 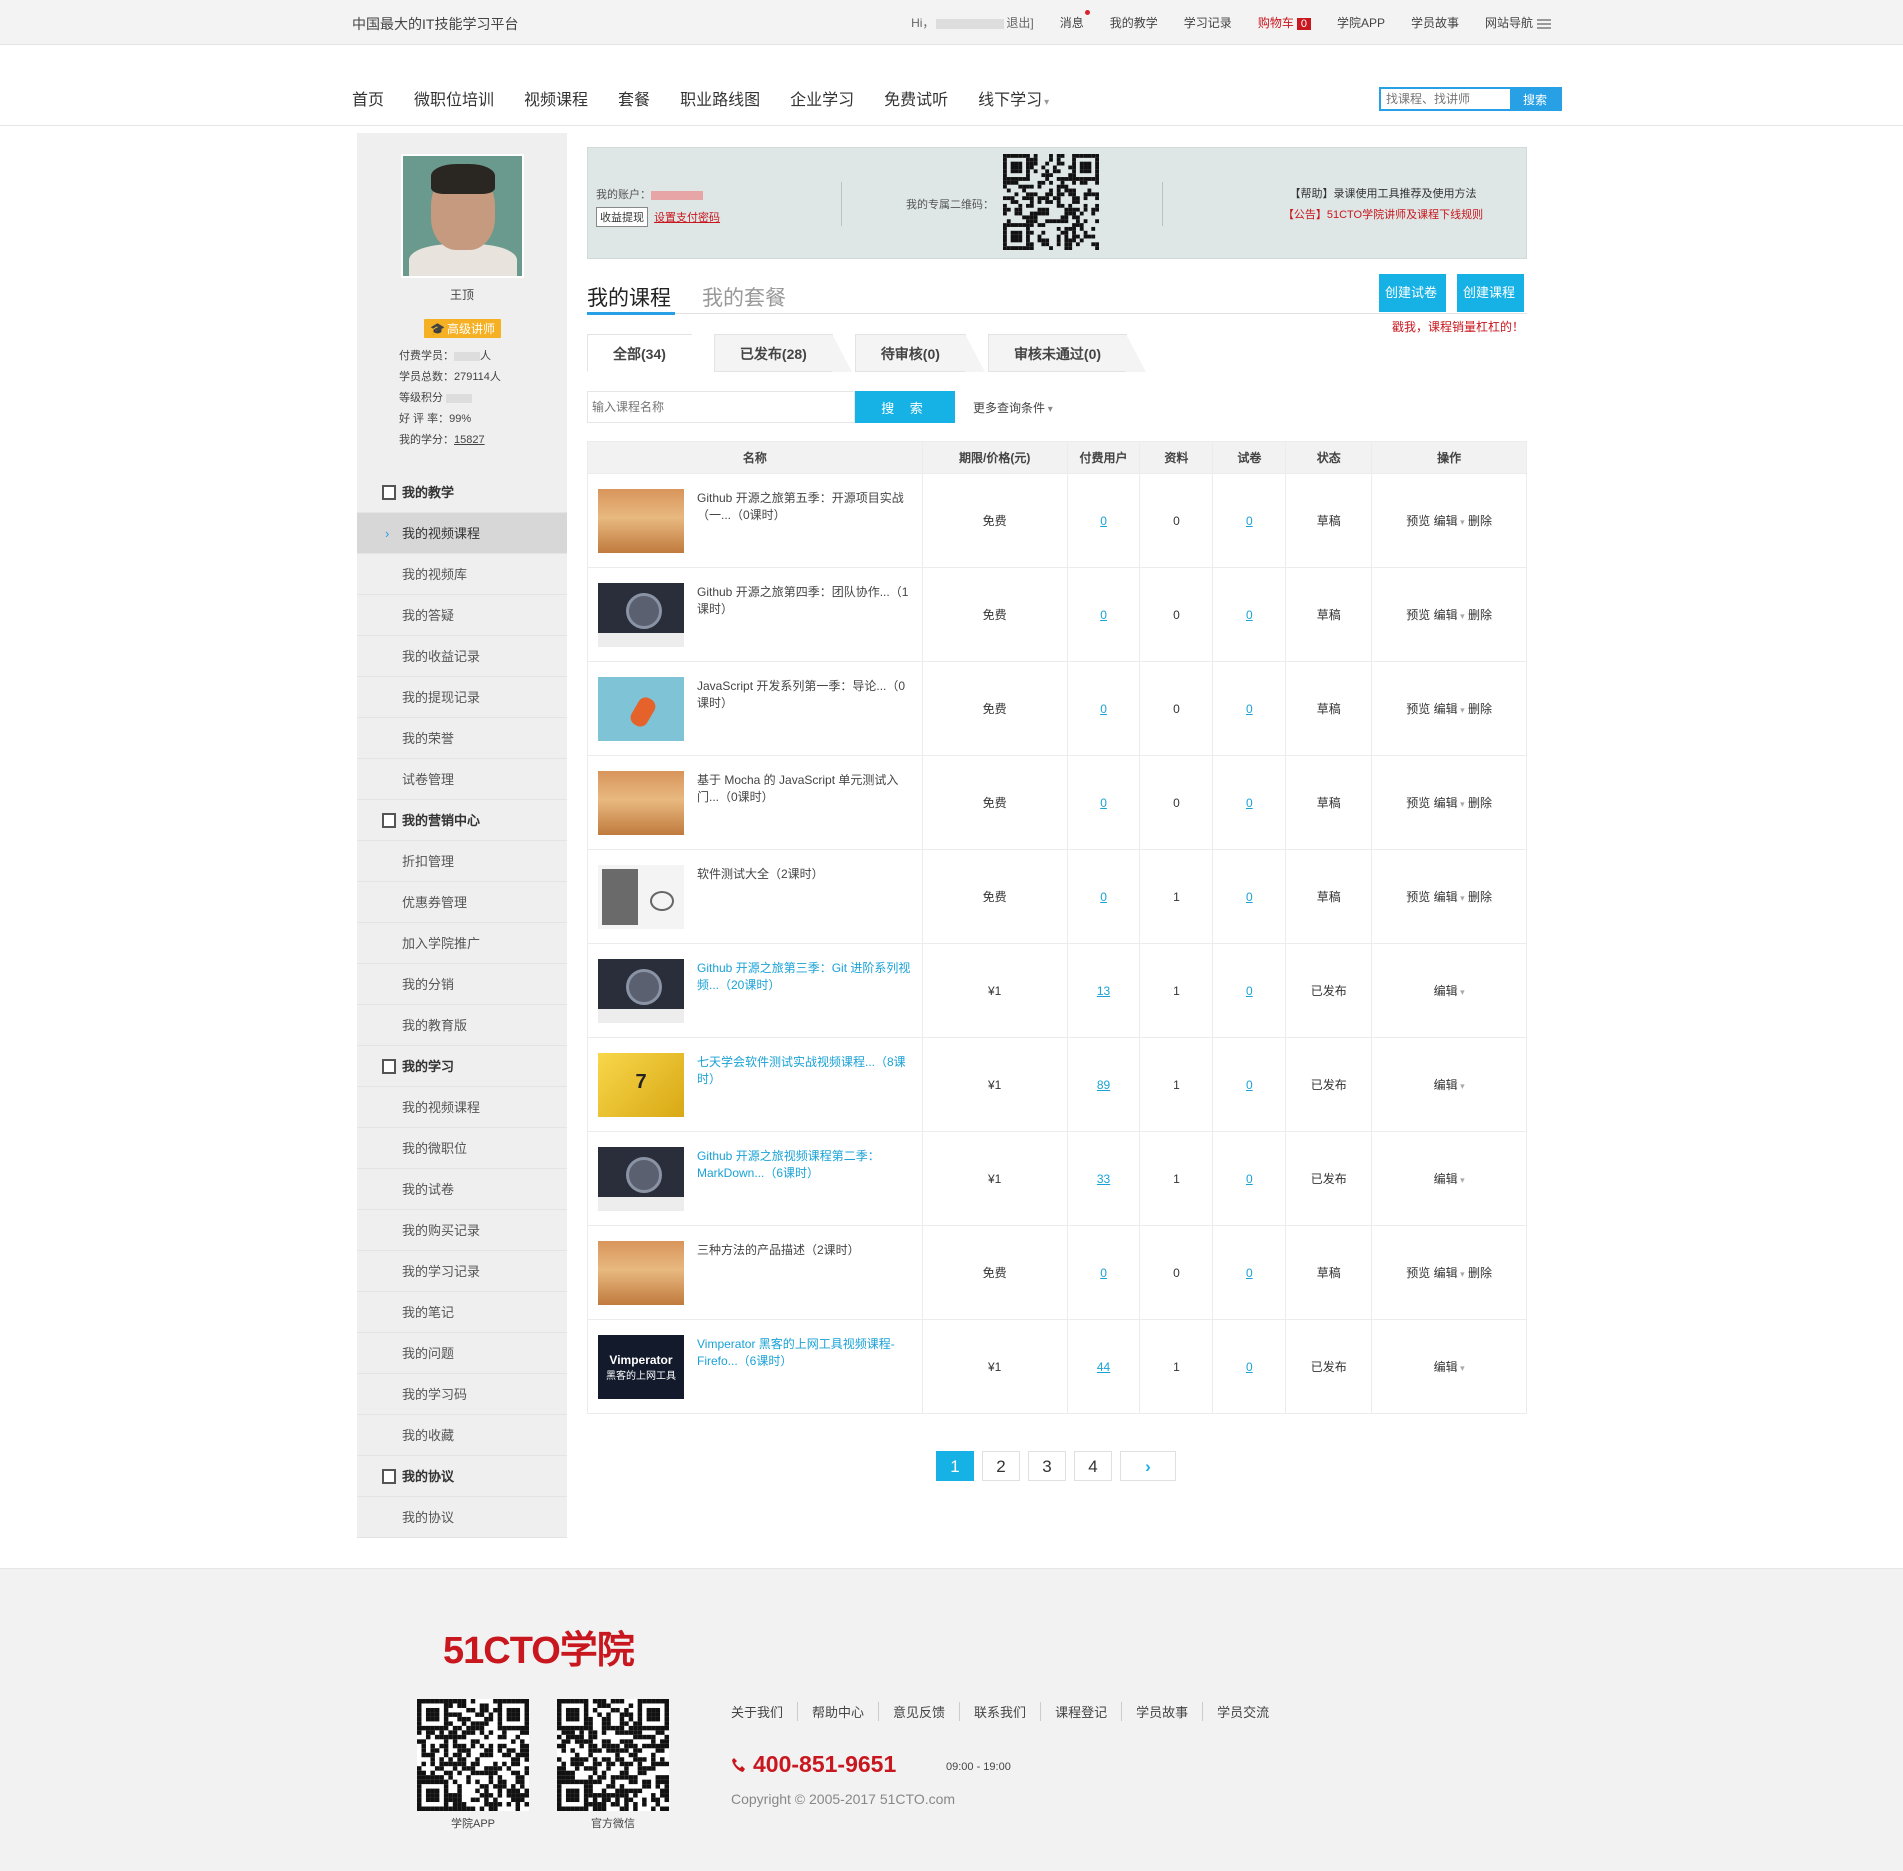 I want to click on sidenav-item: 我的分销, so click(x=462, y=984).